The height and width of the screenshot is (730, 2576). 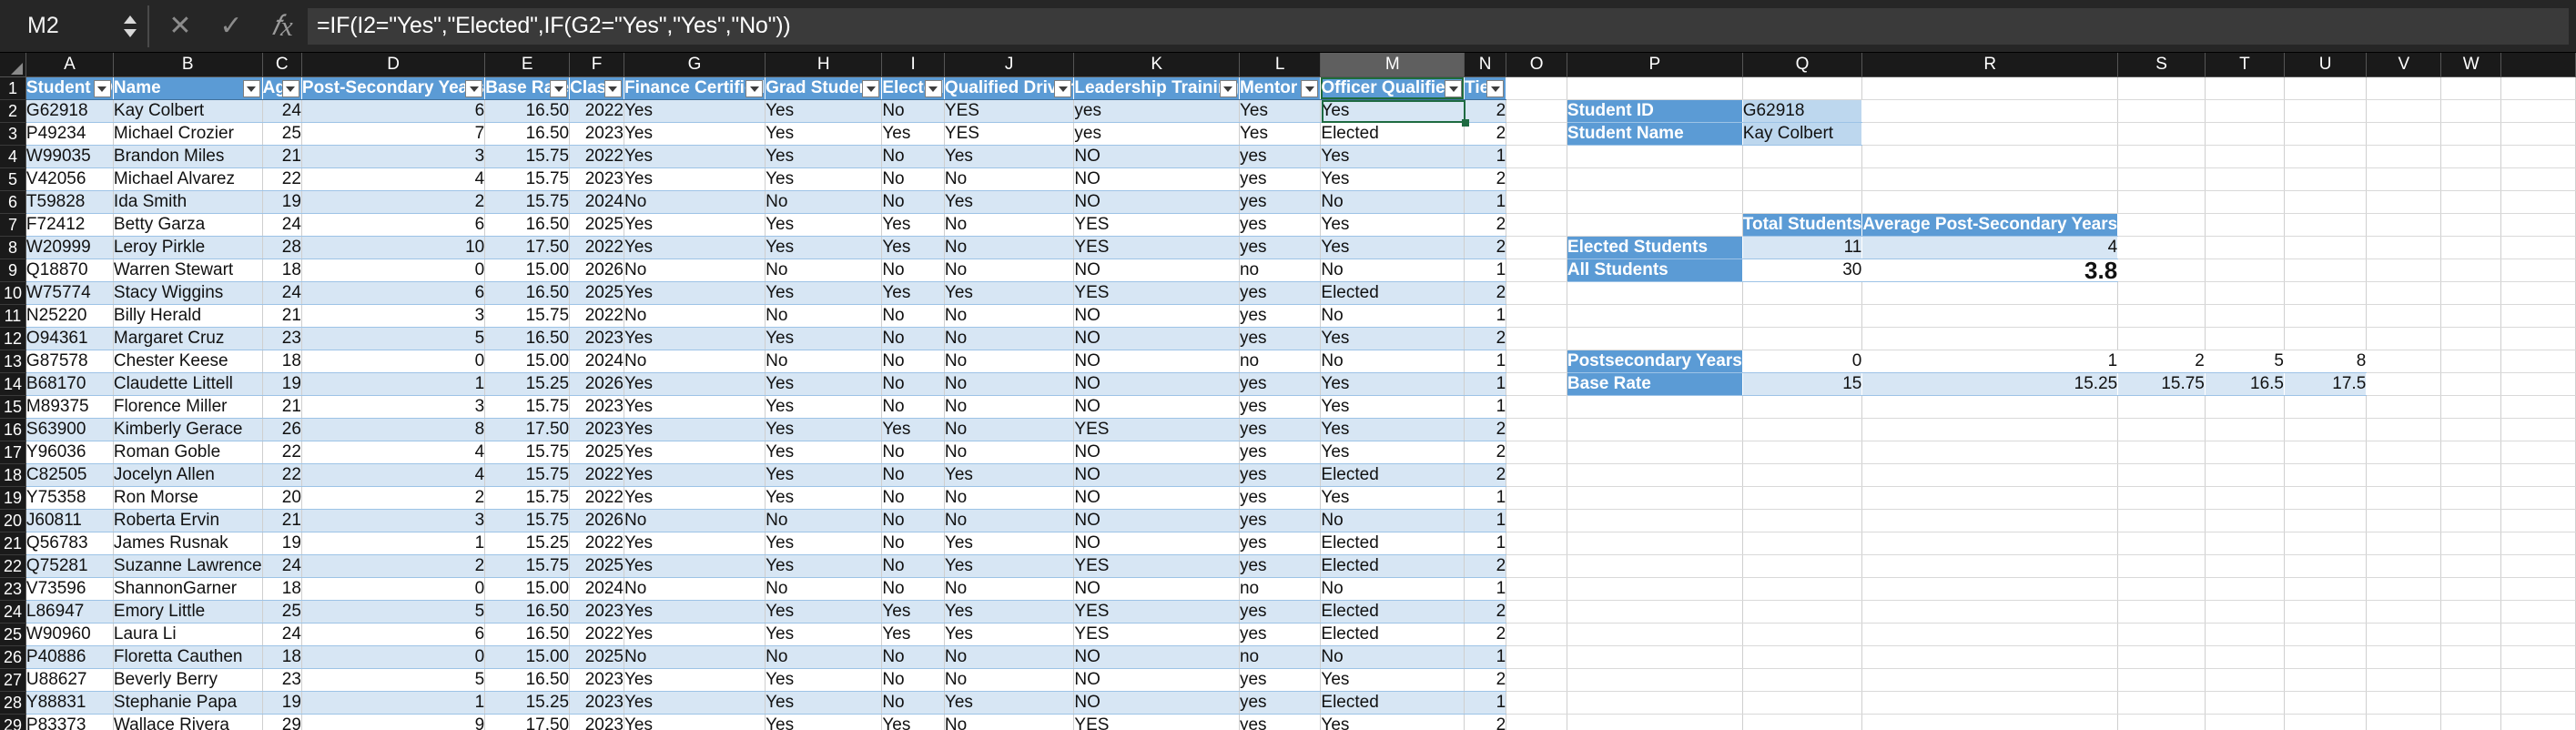 I want to click on cell-mentor: no, so click(x=1280, y=589).